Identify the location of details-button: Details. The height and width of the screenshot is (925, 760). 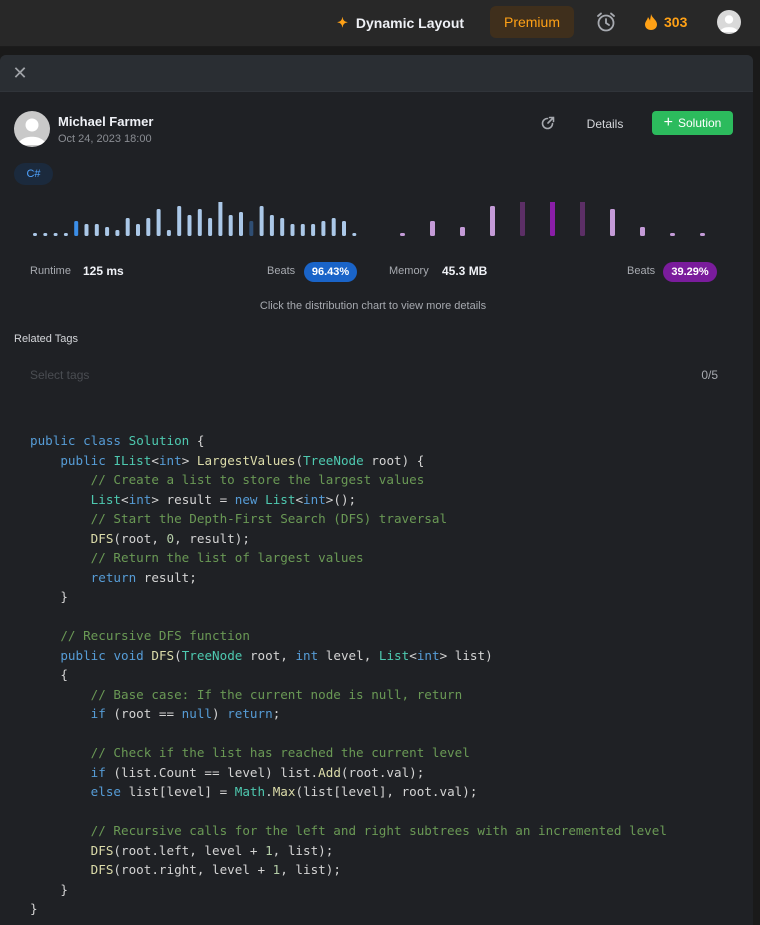
(605, 124).